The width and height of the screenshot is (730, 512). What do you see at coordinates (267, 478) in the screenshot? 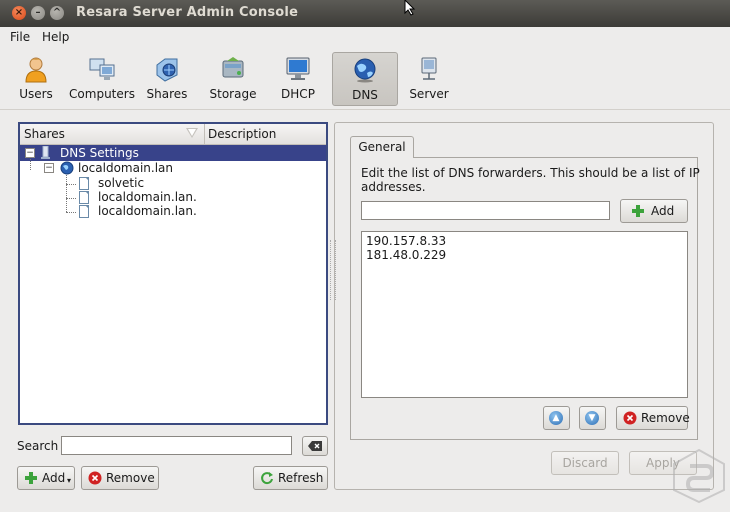
I see `refresh-icon` at bounding box center [267, 478].